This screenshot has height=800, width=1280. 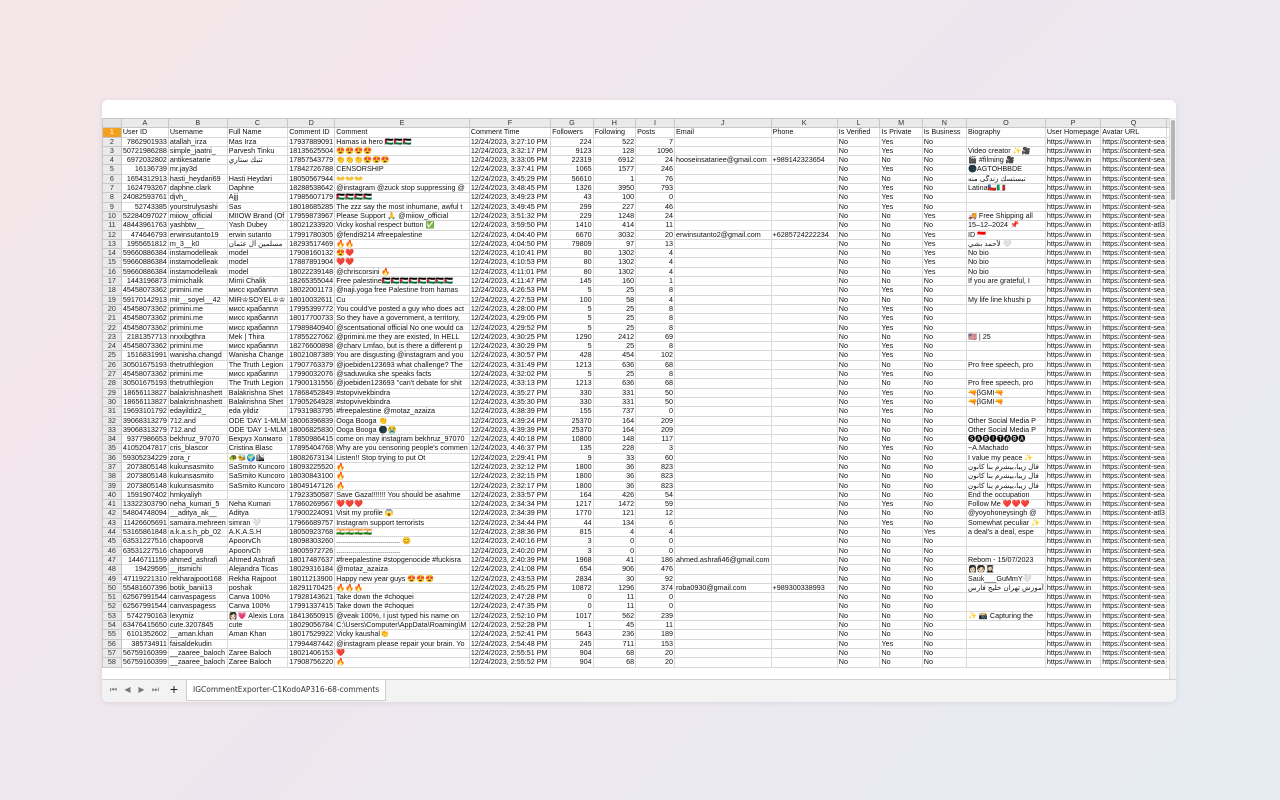 What do you see at coordinates (655, 430) in the screenshot?
I see `cell: 209` at bounding box center [655, 430].